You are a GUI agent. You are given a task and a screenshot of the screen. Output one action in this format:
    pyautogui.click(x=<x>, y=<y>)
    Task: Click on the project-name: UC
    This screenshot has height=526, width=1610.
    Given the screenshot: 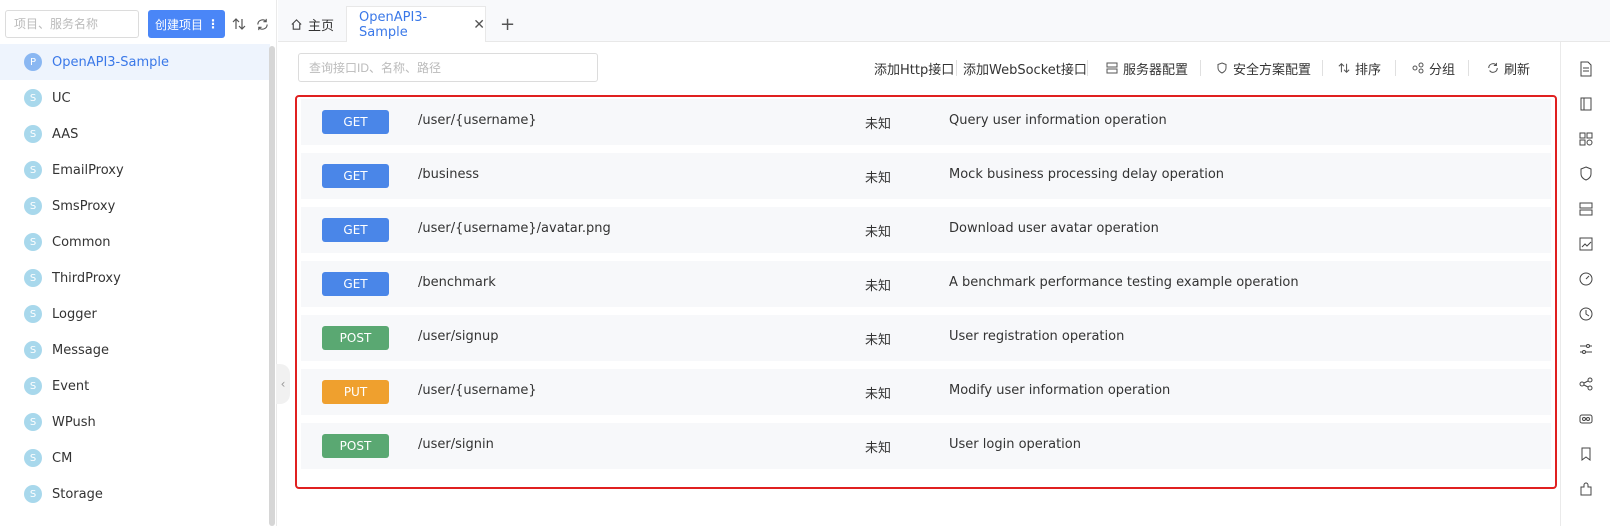 What is the action you would take?
    pyautogui.click(x=61, y=98)
    